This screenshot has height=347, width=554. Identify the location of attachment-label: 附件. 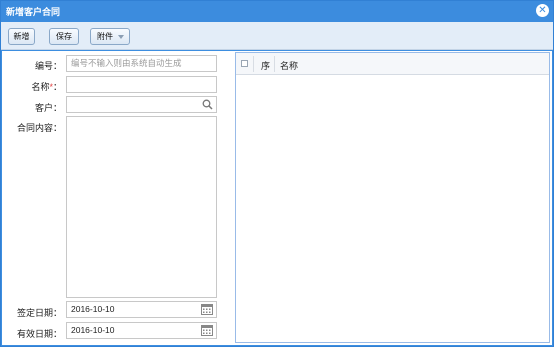
(105, 36).